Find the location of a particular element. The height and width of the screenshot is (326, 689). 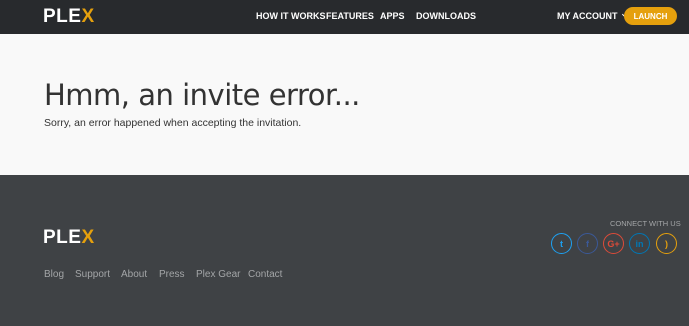

my-account-label: MY ACCOUNT is located at coordinates (587, 16).